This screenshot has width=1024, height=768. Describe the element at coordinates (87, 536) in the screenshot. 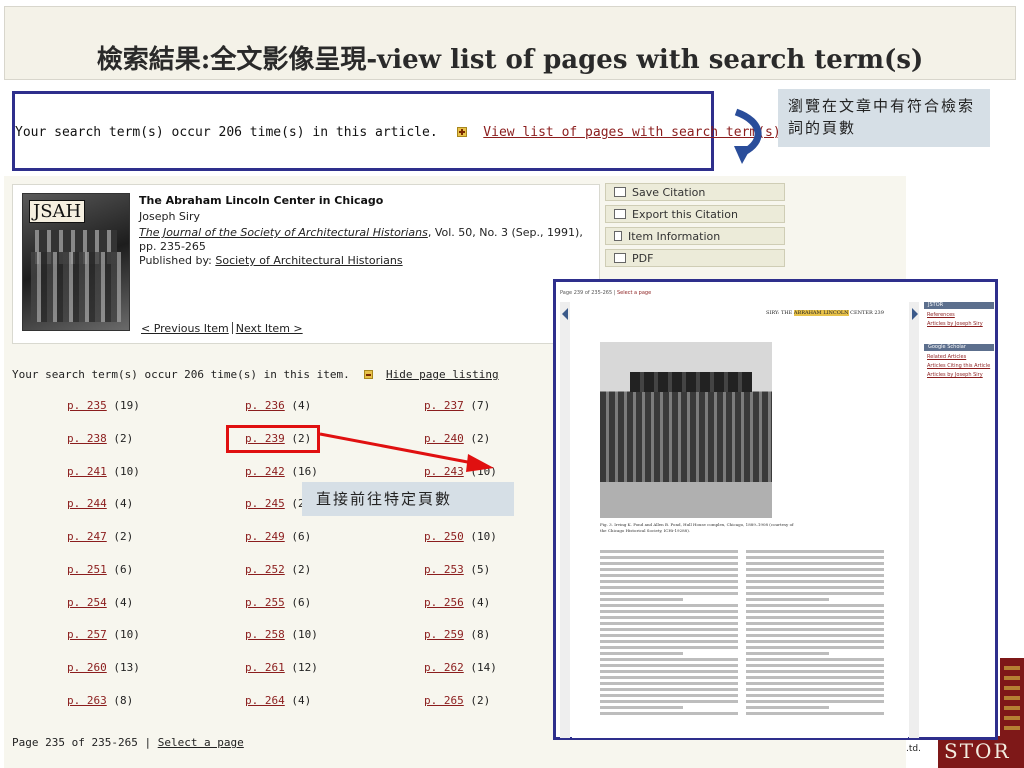

I see `page-link: p. 247` at that location.